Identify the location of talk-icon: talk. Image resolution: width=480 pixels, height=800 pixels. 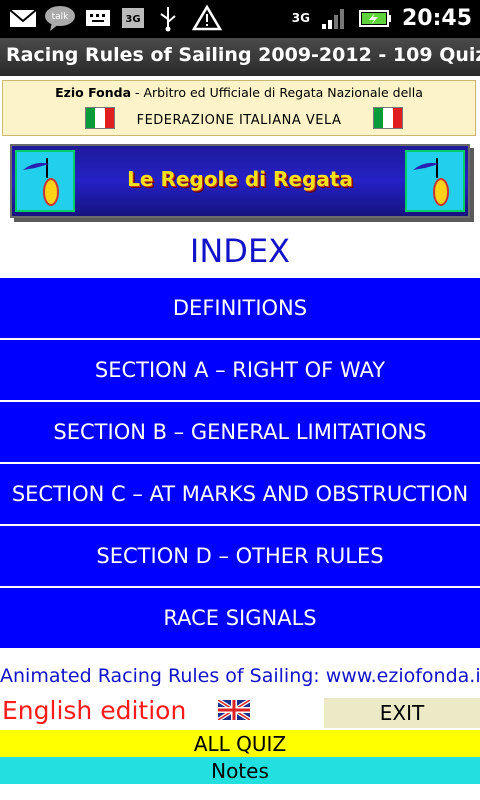
(60, 18).